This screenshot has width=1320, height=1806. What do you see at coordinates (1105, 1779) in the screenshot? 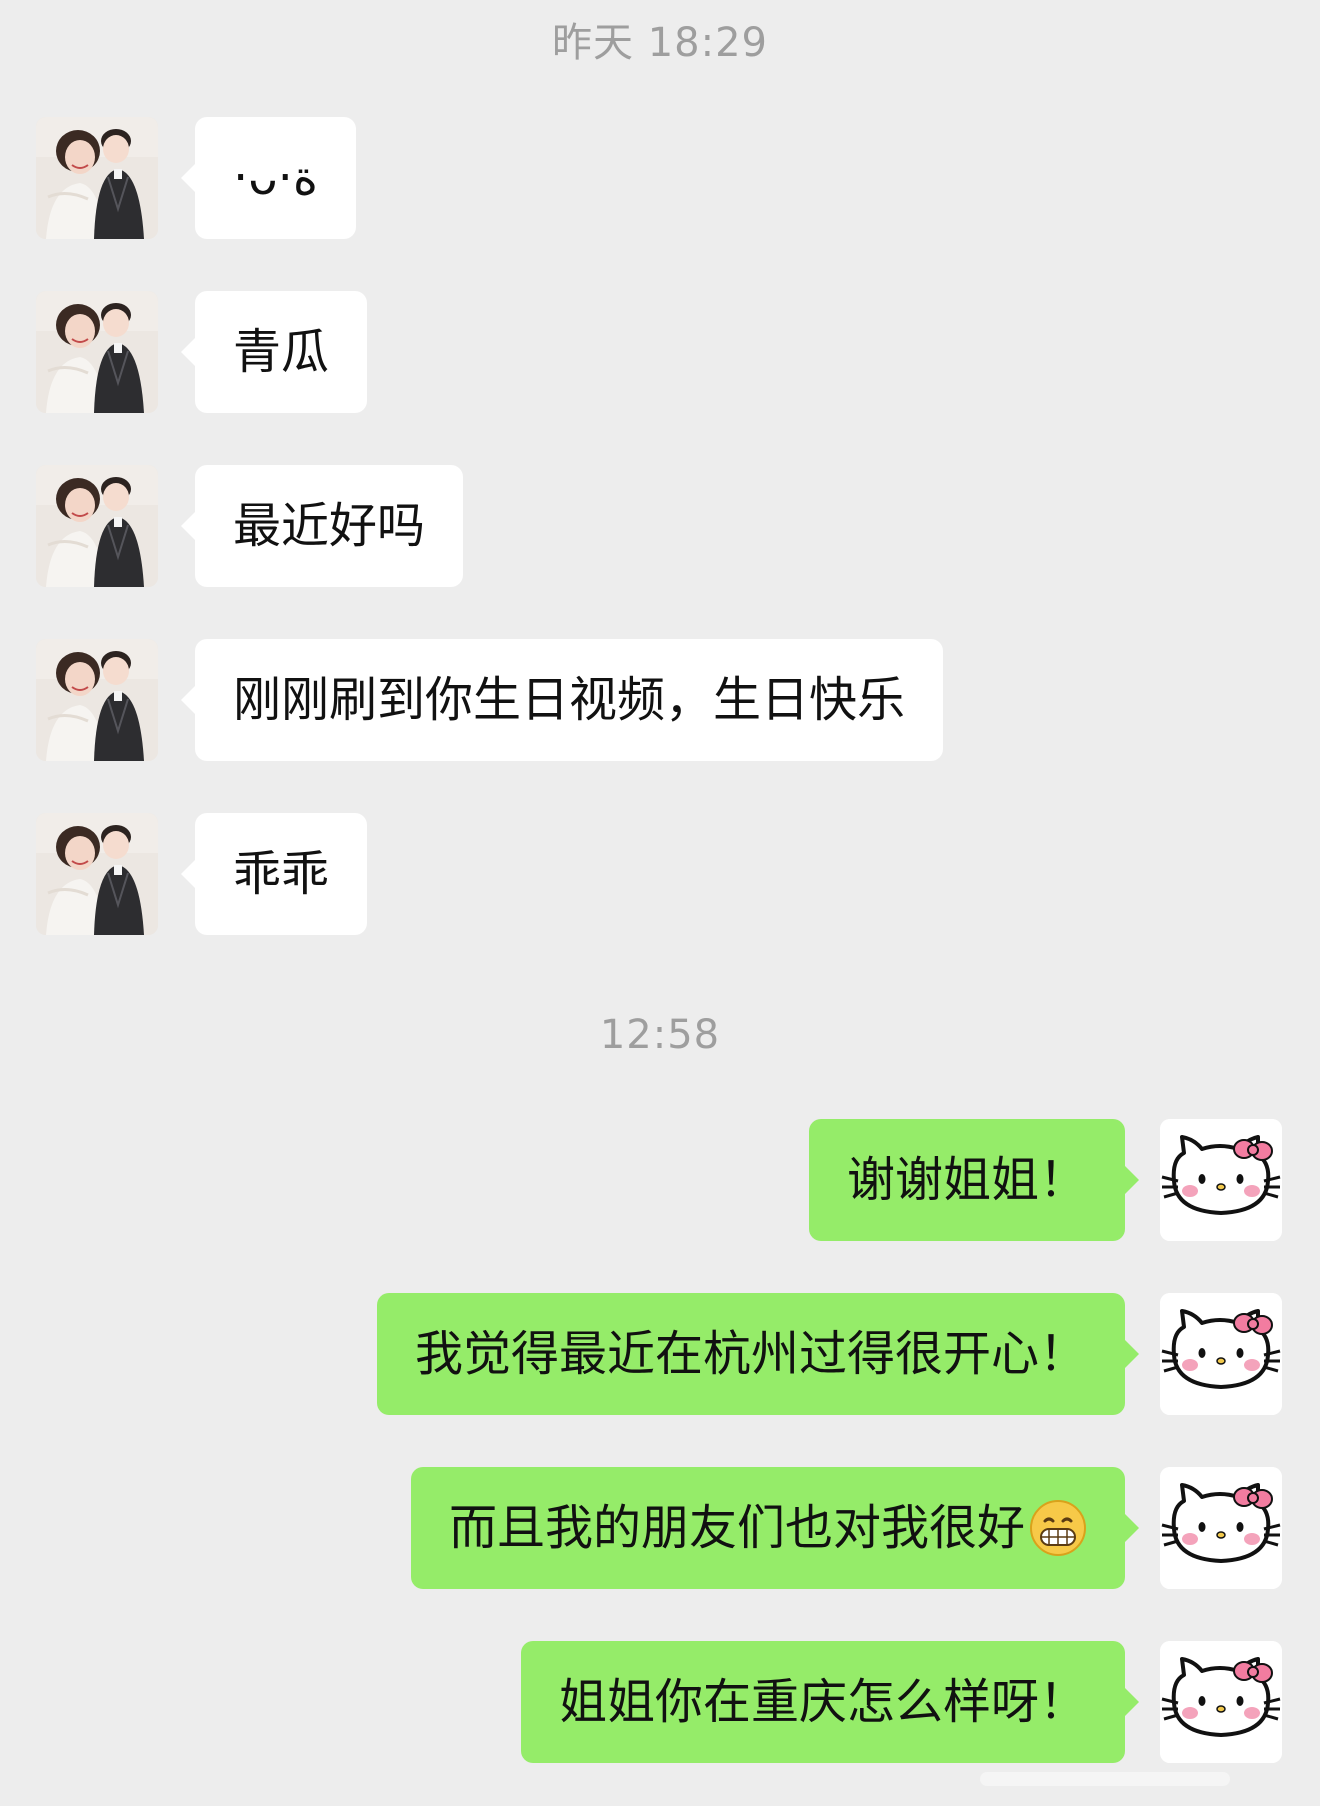
I see `scroll-indicator` at bounding box center [1105, 1779].